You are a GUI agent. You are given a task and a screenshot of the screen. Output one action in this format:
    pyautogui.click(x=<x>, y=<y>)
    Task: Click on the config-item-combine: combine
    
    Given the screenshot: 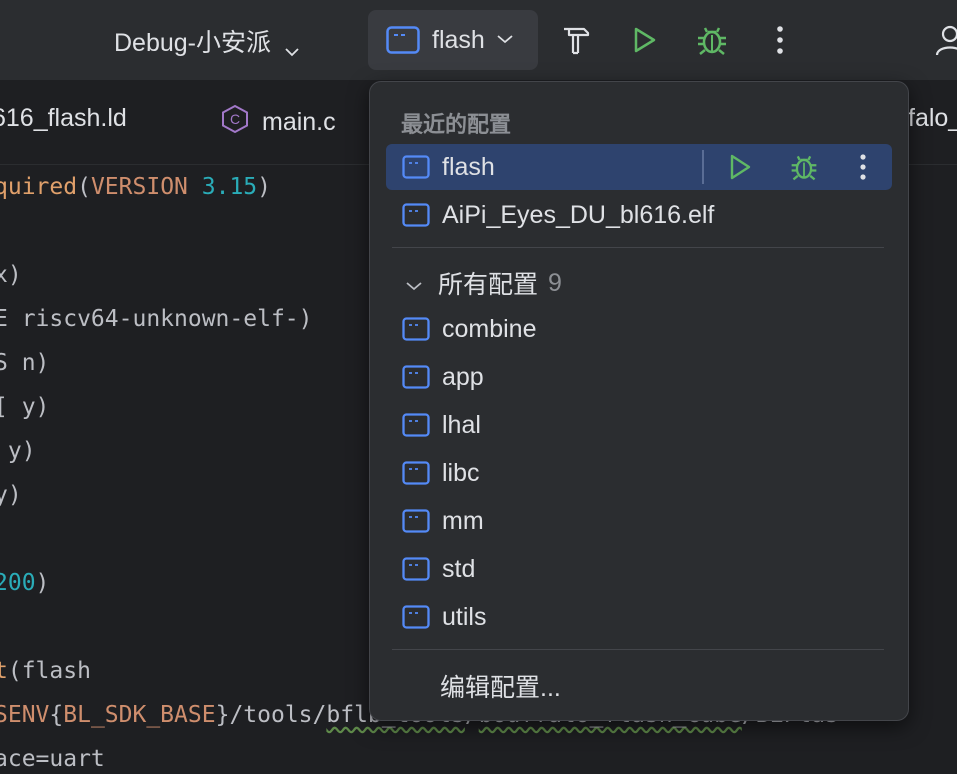 What is the action you would take?
    pyautogui.click(x=639, y=329)
    